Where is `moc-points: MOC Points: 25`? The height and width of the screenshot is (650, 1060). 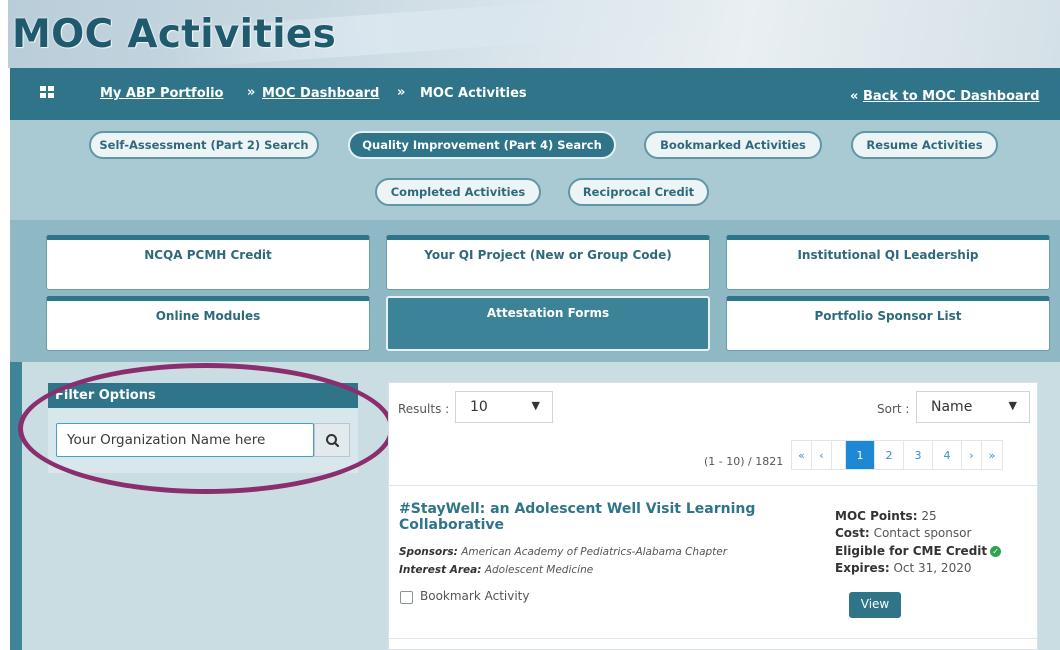
moc-points: MOC Points: 25 is located at coordinates (886, 516).